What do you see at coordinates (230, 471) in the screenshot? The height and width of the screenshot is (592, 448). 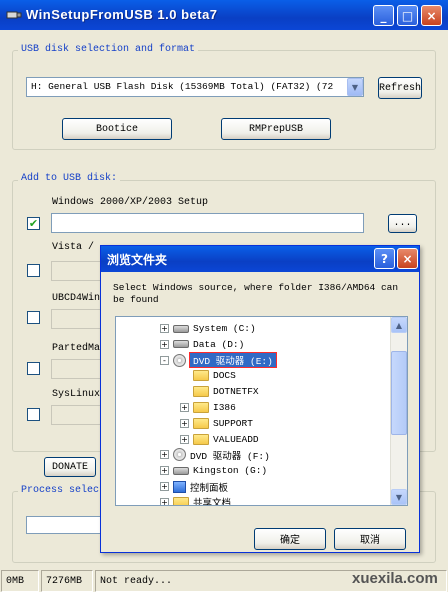 I see `tree-node-label: Kingston (G:)` at bounding box center [230, 471].